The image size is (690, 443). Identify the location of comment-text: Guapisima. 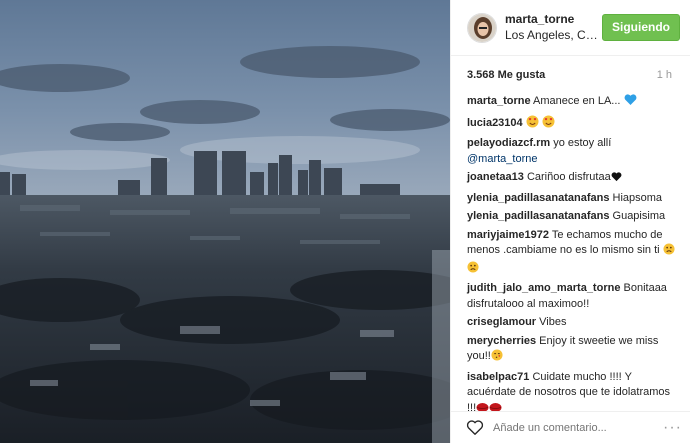
(639, 216).